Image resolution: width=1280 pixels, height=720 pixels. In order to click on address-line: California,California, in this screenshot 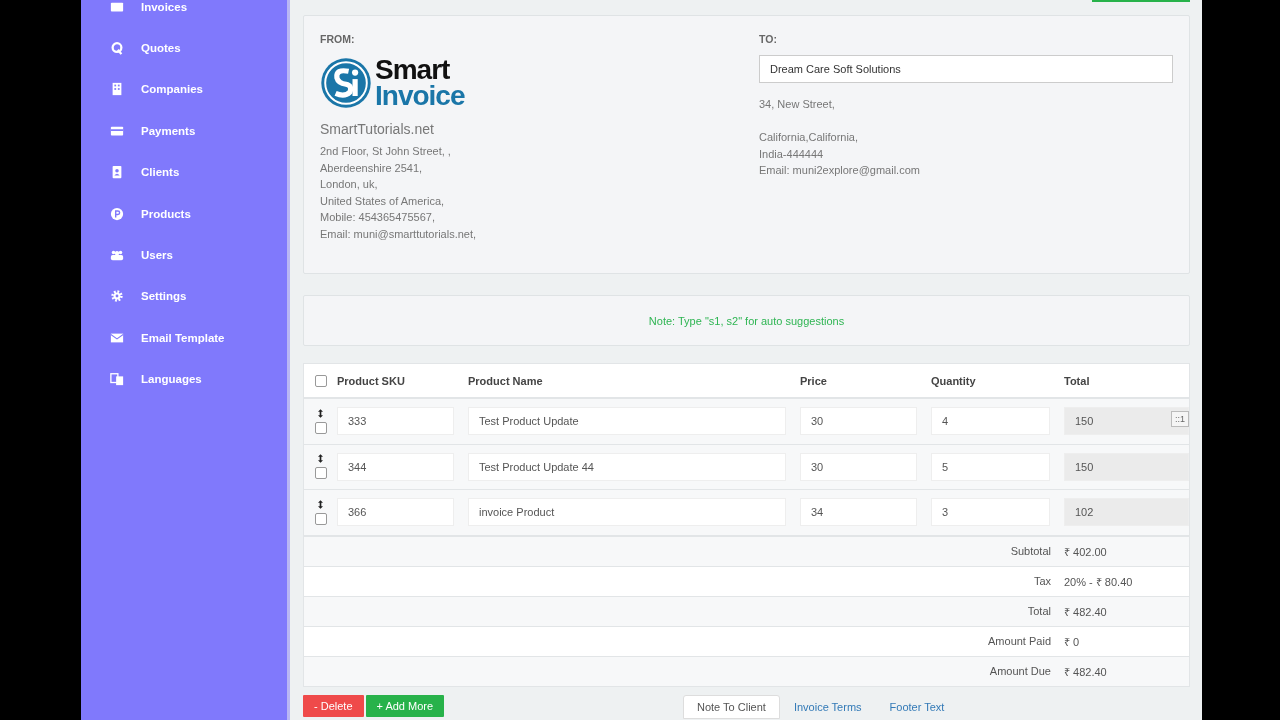, I will do `click(809, 138)`.